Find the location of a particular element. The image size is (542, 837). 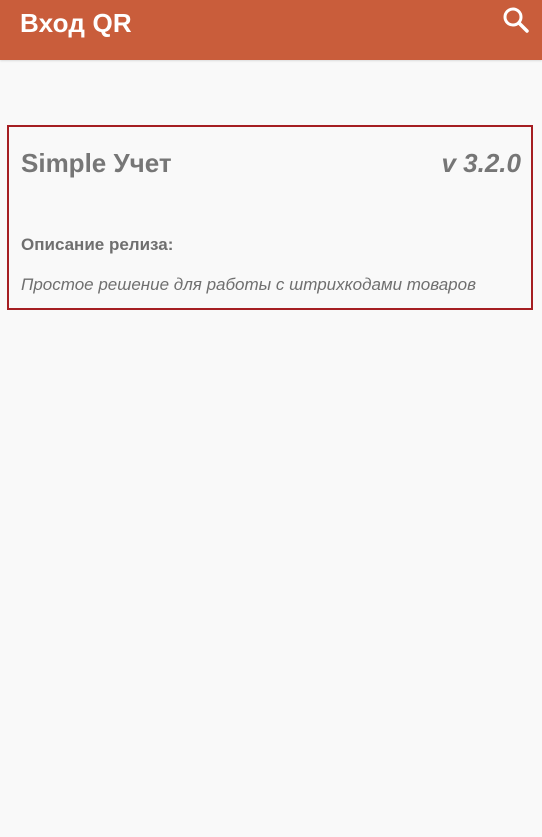

search-icon is located at coordinates (516, 20).